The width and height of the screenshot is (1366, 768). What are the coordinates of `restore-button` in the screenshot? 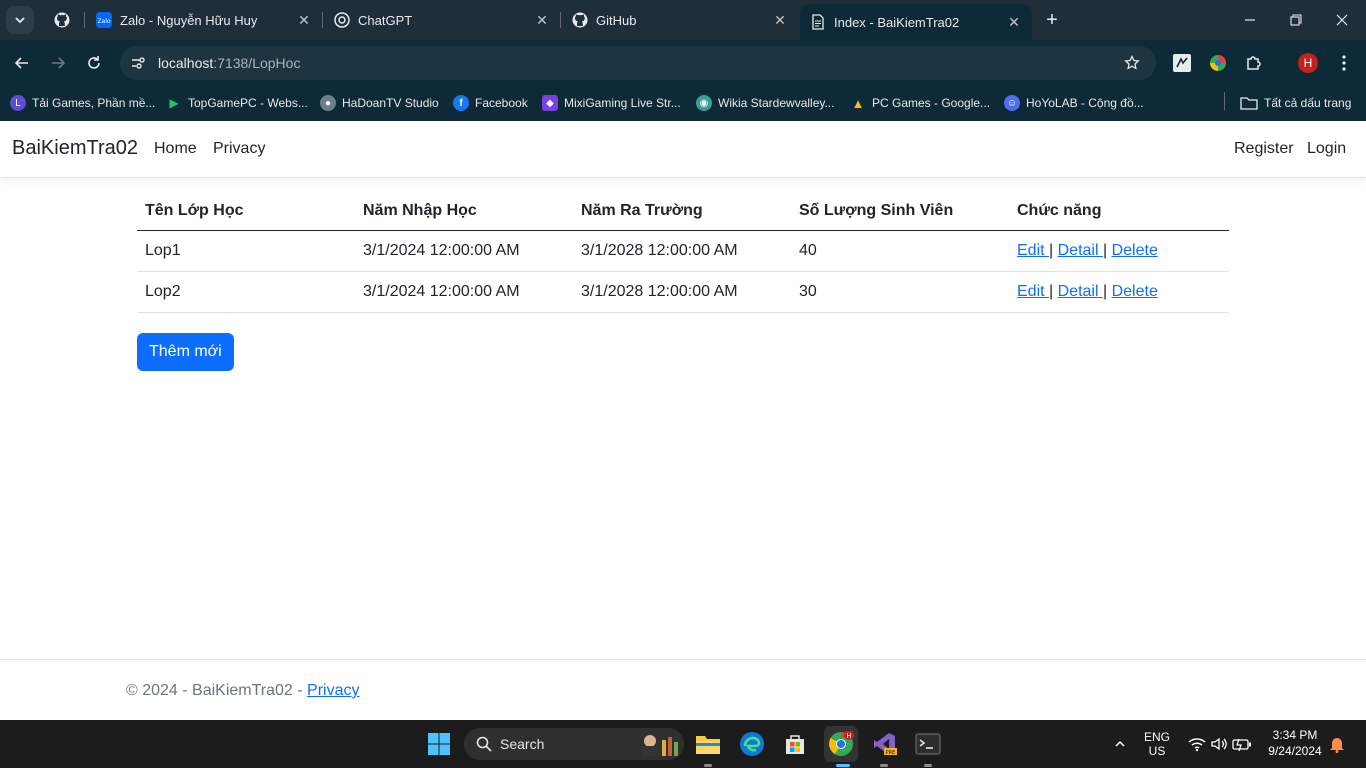 It's located at (1296, 20).